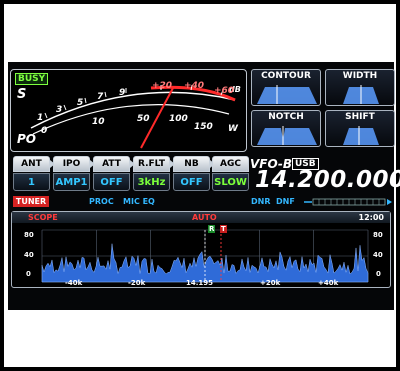 The height and width of the screenshot is (371, 400). I want to click on scope-mode: AUTO, so click(204, 217).